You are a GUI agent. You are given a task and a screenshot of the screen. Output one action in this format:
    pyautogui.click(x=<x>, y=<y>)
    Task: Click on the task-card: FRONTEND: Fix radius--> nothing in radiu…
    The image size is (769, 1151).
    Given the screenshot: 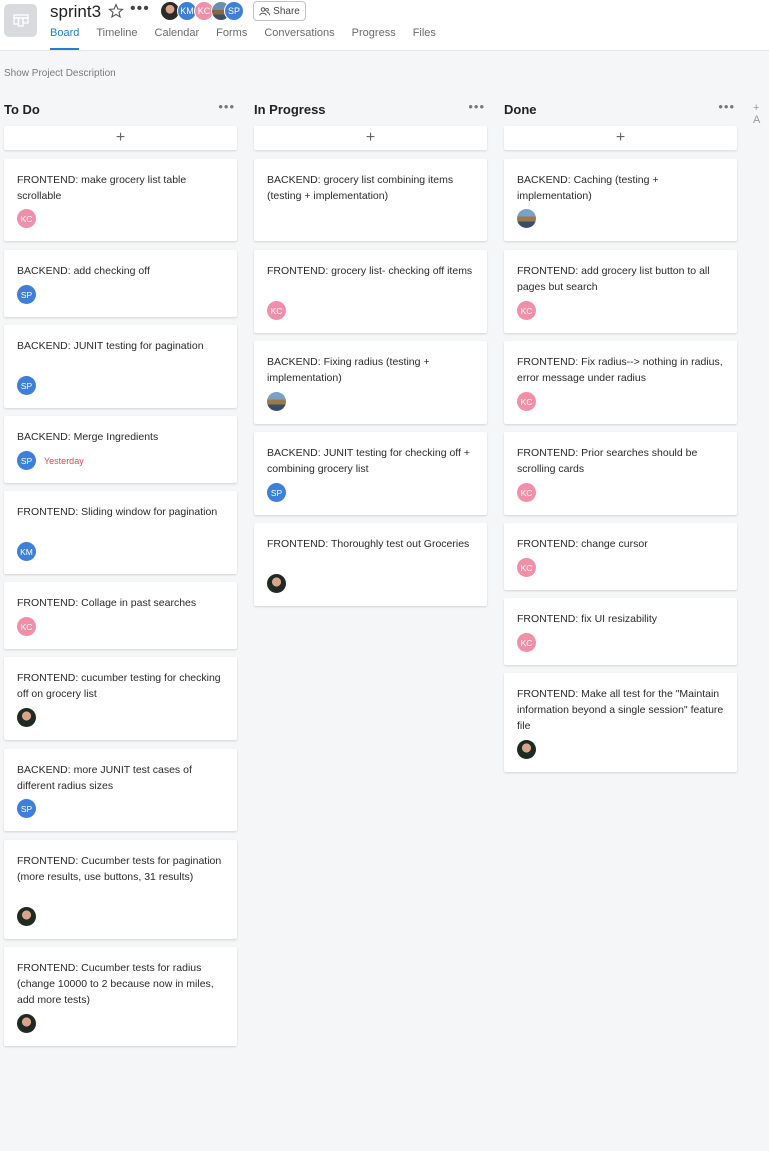 What is the action you would take?
    pyautogui.click(x=620, y=382)
    